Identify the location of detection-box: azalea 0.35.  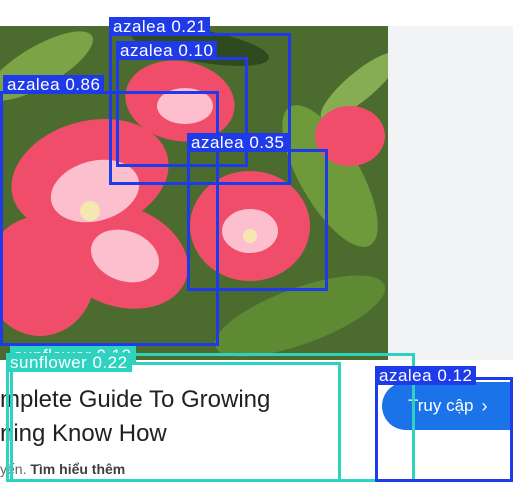
(257, 212).